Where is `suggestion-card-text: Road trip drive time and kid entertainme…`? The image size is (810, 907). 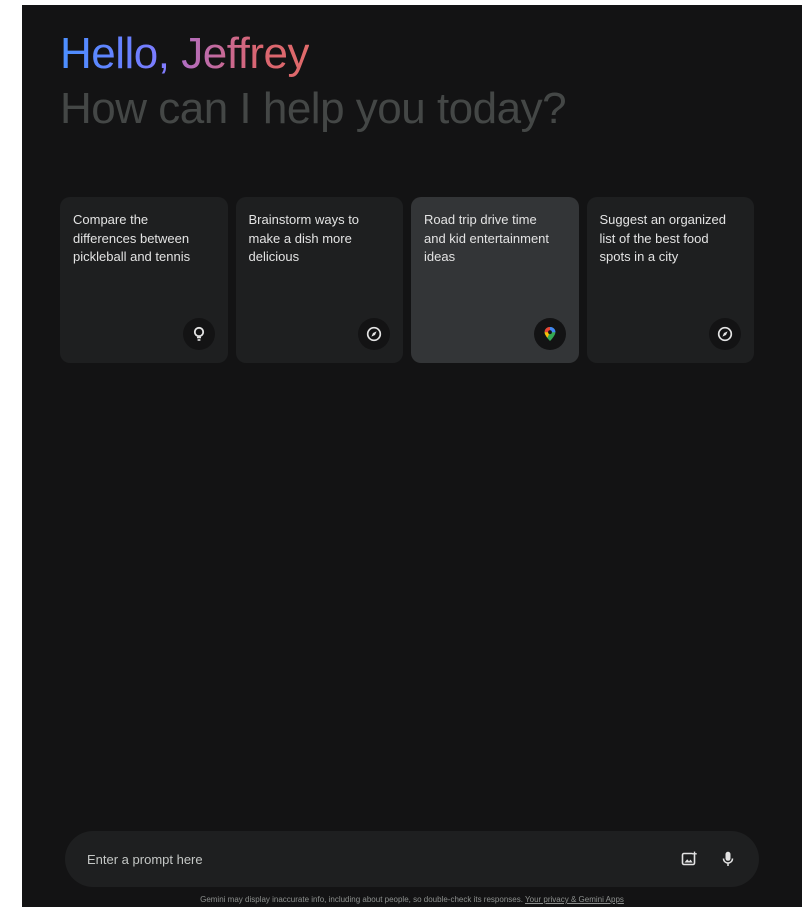 suggestion-card-text: Road trip drive time and kid entertainme… is located at coordinates (487, 238).